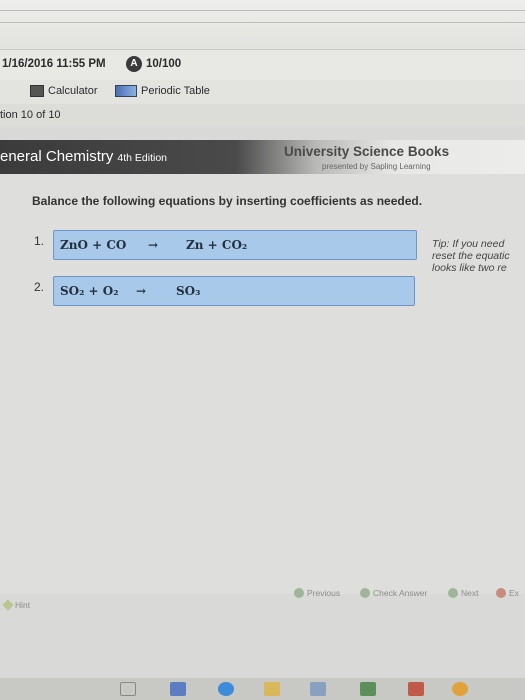 The image size is (525, 700). I want to click on excel-icon, so click(368, 689).